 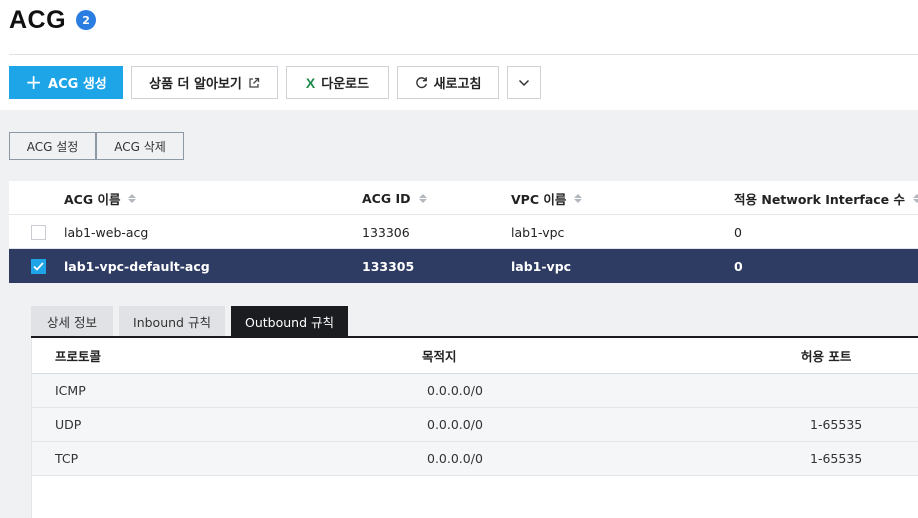 I want to click on check-icon, so click(x=38, y=266).